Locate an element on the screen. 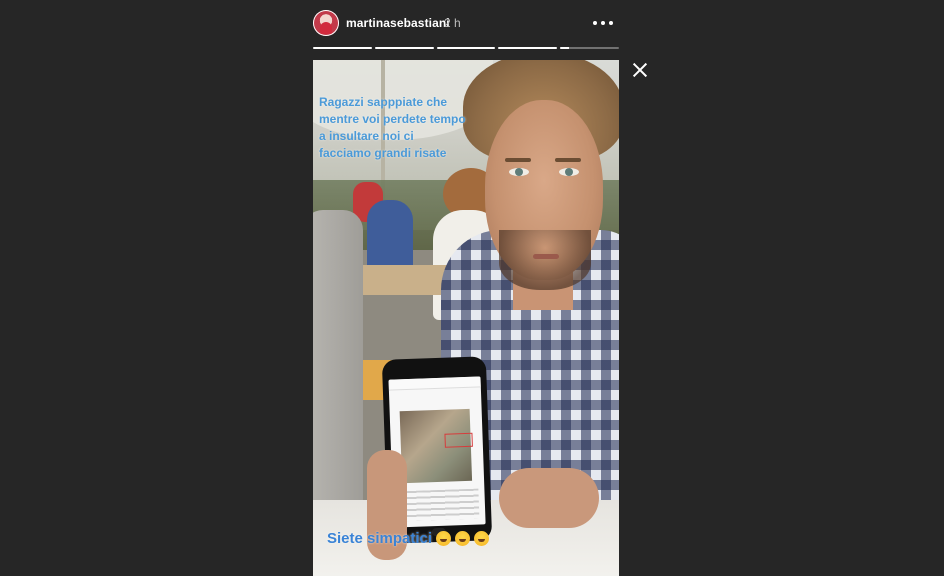 The width and height of the screenshot is (944, 576). username-link: martinasebastiani is located at coordinates (398, 23).